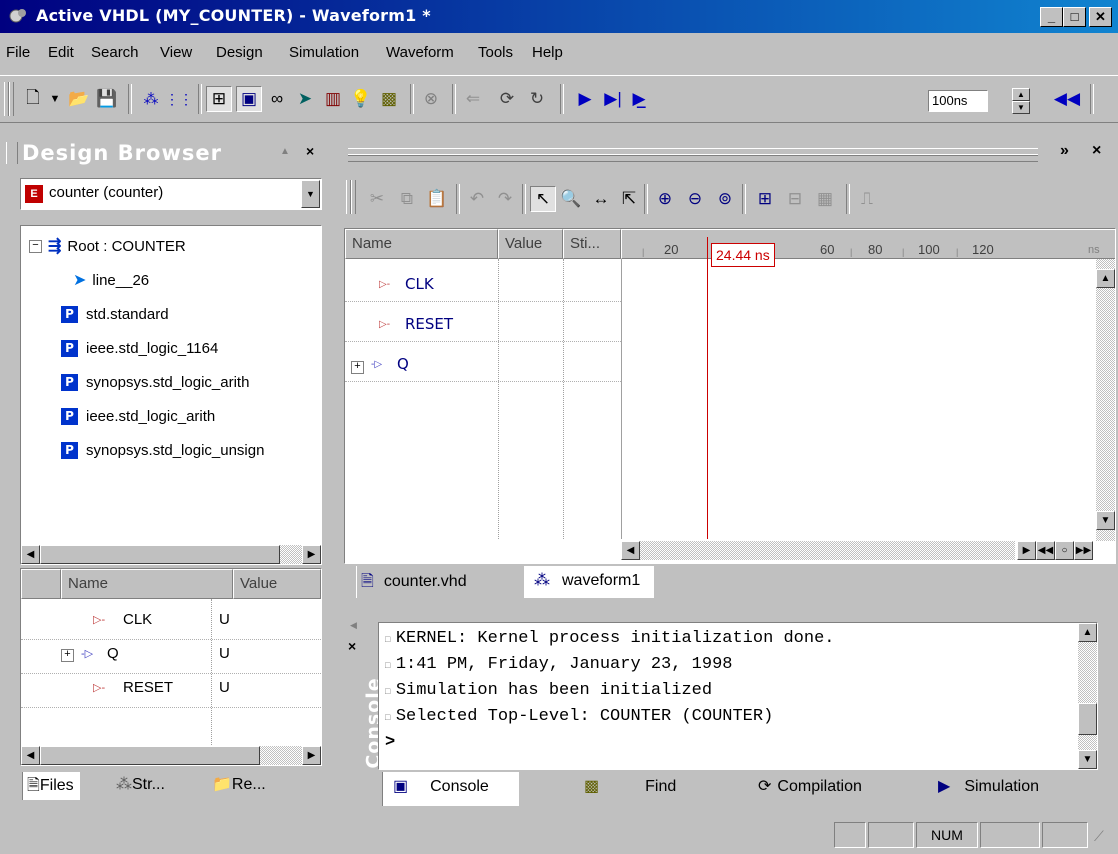  Describe the element at coordinates (249, 99) in the screenshot. I see `console-toggle-icon: ▣` at that location.